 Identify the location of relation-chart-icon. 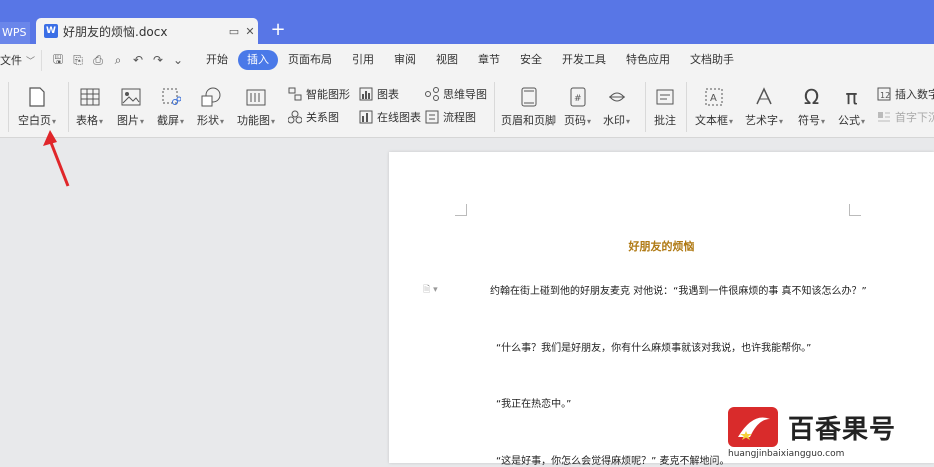
(295, 117).